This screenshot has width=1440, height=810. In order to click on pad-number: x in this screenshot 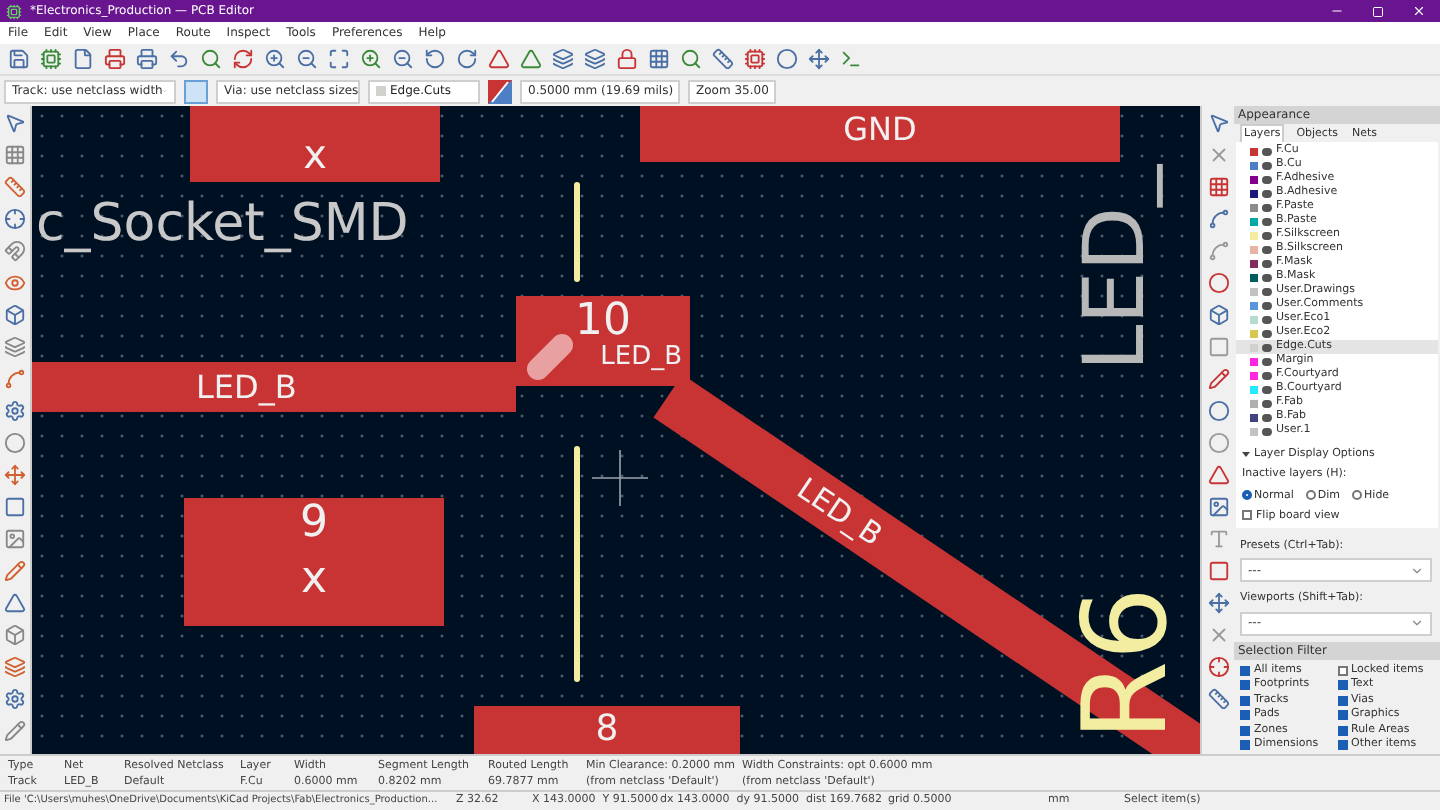, I will do `click(315, 154)`.